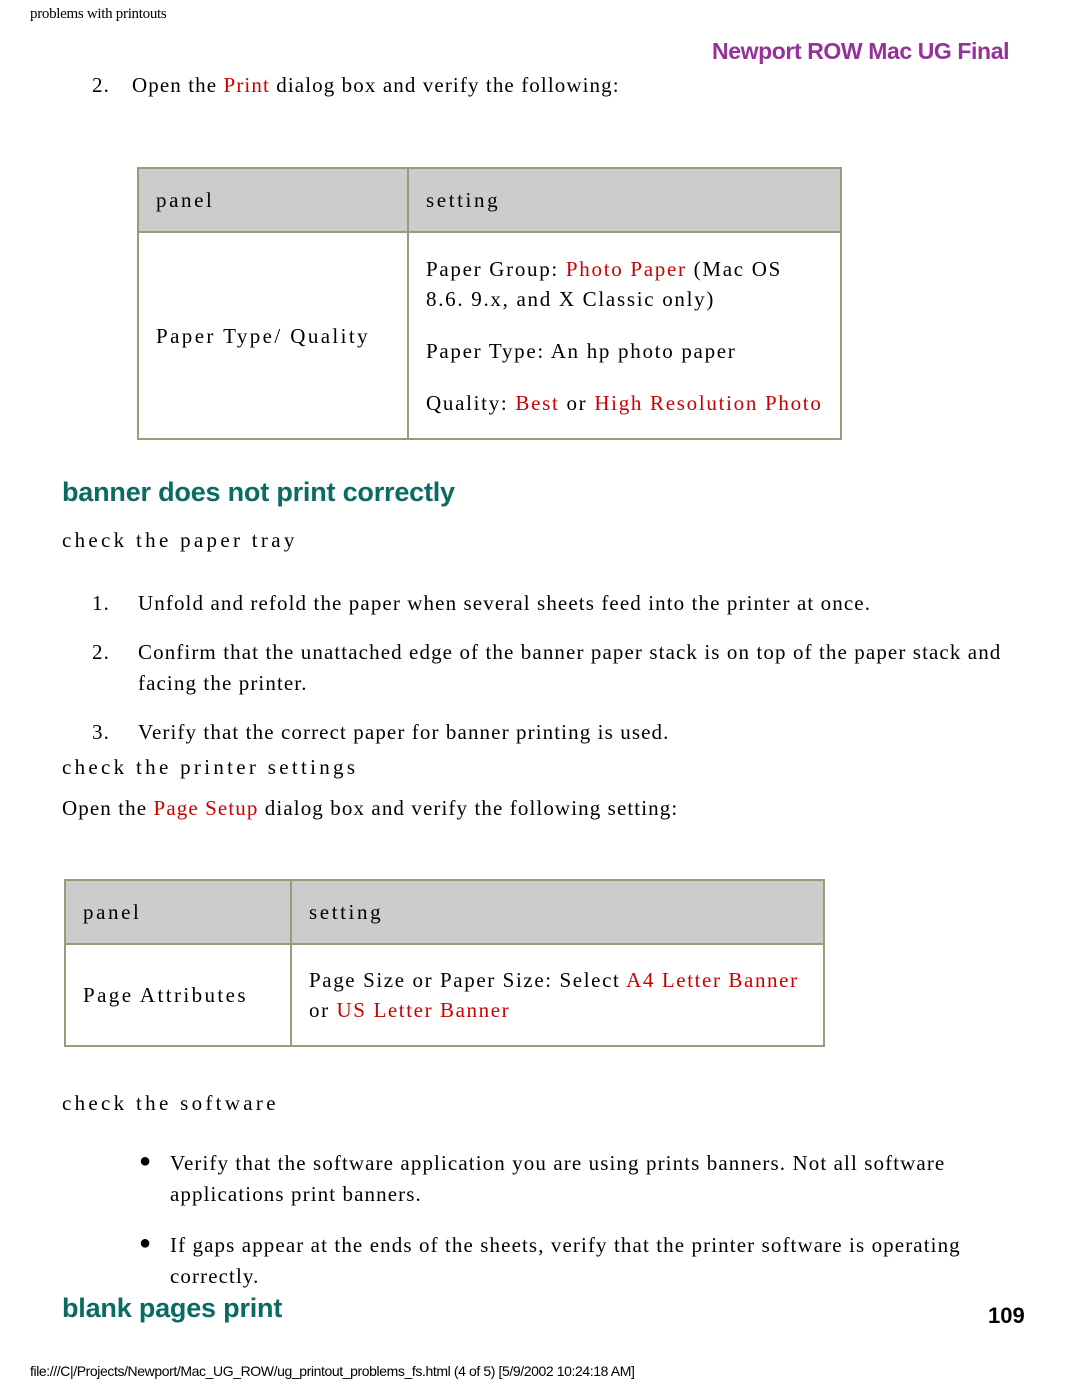 The width and height of the screenshot is (1080, 1397). I want to click on subheading-check-paper-tray: check the paper tray, so click(180, 540).